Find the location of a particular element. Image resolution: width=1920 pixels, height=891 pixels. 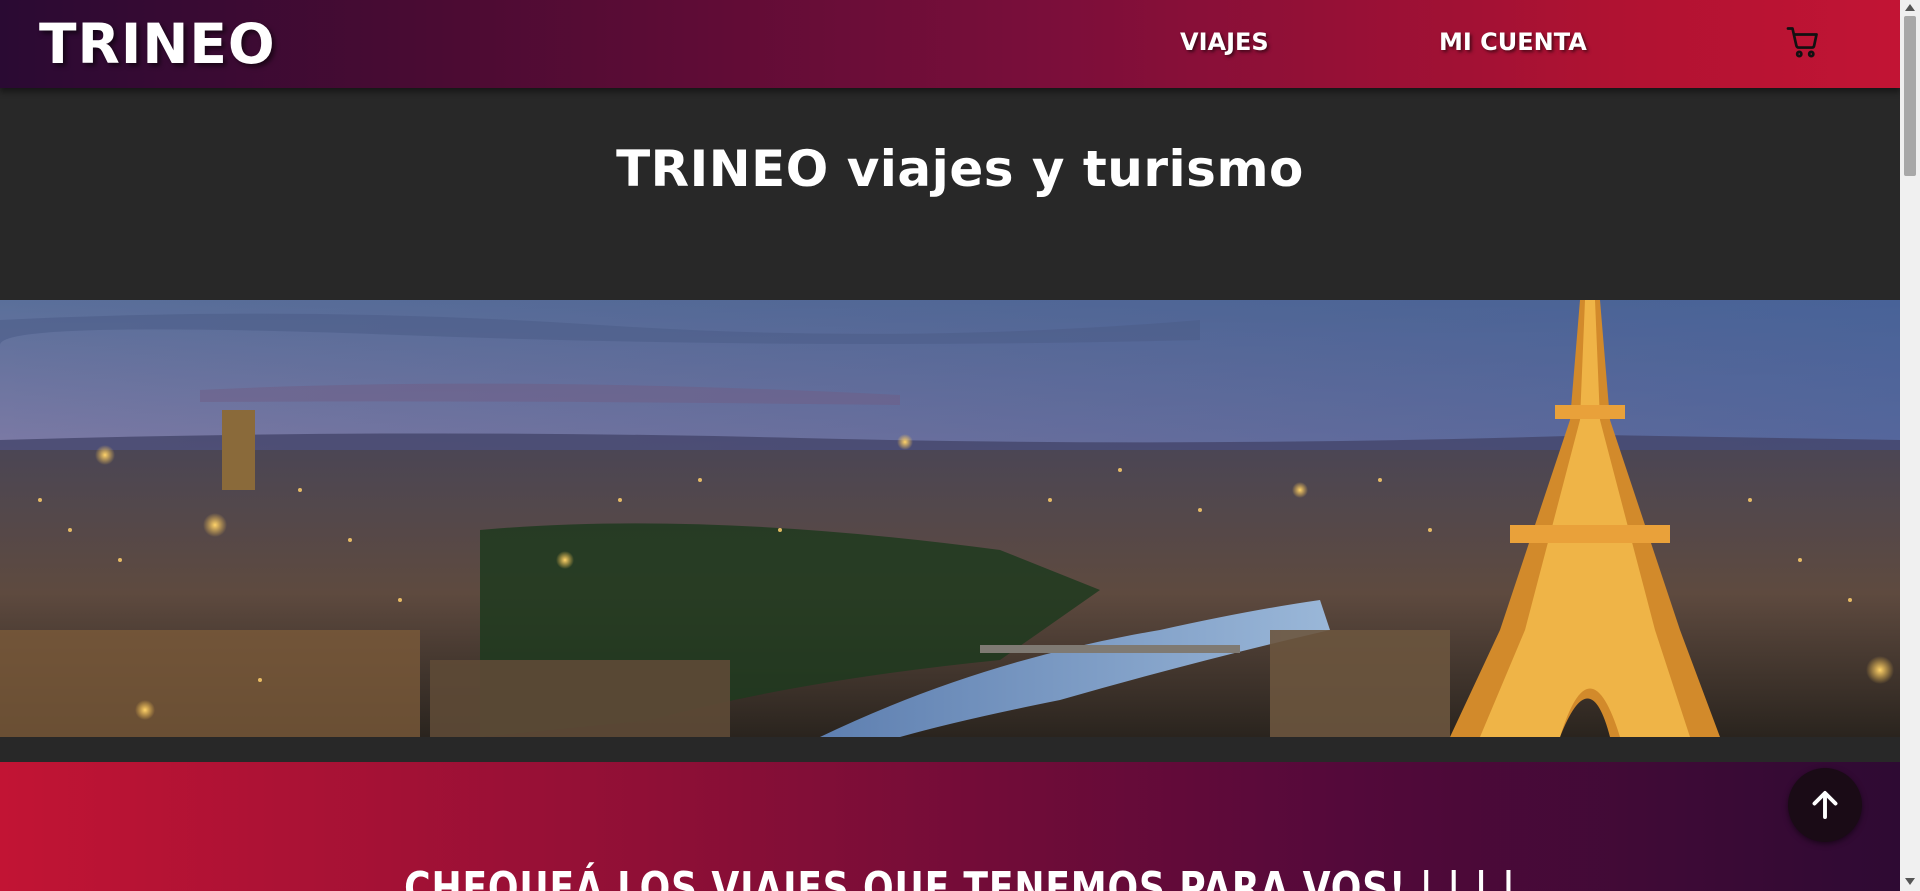

page-title: TRINEO viajes y turismo is located at coordinates (960, 169).